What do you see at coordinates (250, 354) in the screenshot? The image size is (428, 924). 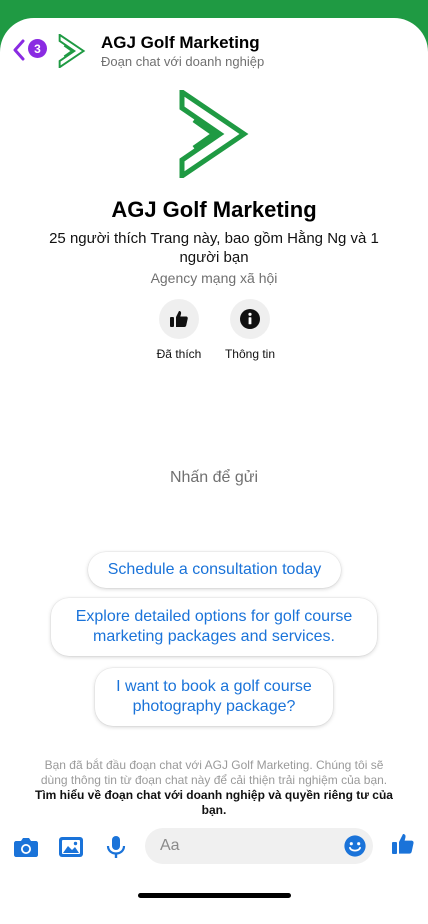 I see `info-label: Thông tin` at bounding box center [250, 354].